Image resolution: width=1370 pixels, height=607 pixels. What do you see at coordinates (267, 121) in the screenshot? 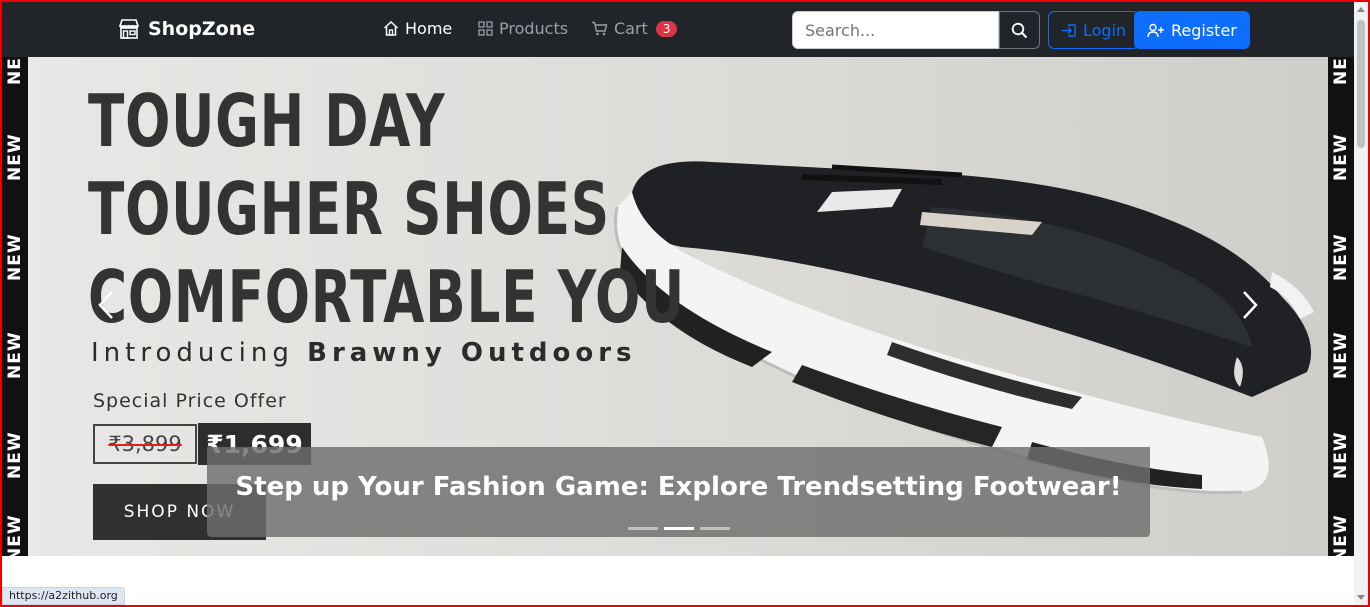
I see `headline-line: TOUGH DAY` at bounding box center [267, 121].